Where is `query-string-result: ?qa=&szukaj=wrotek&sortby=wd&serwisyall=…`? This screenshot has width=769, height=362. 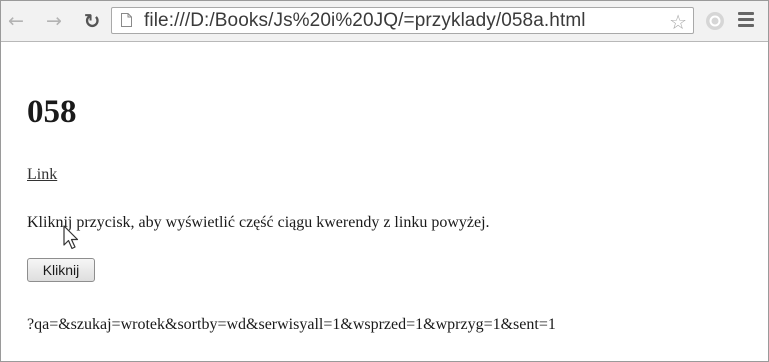 query-string-result: ?qa=&szukaj=wrotek&sortby=wd&serwisyall=… is located at coordinates (291, 324).